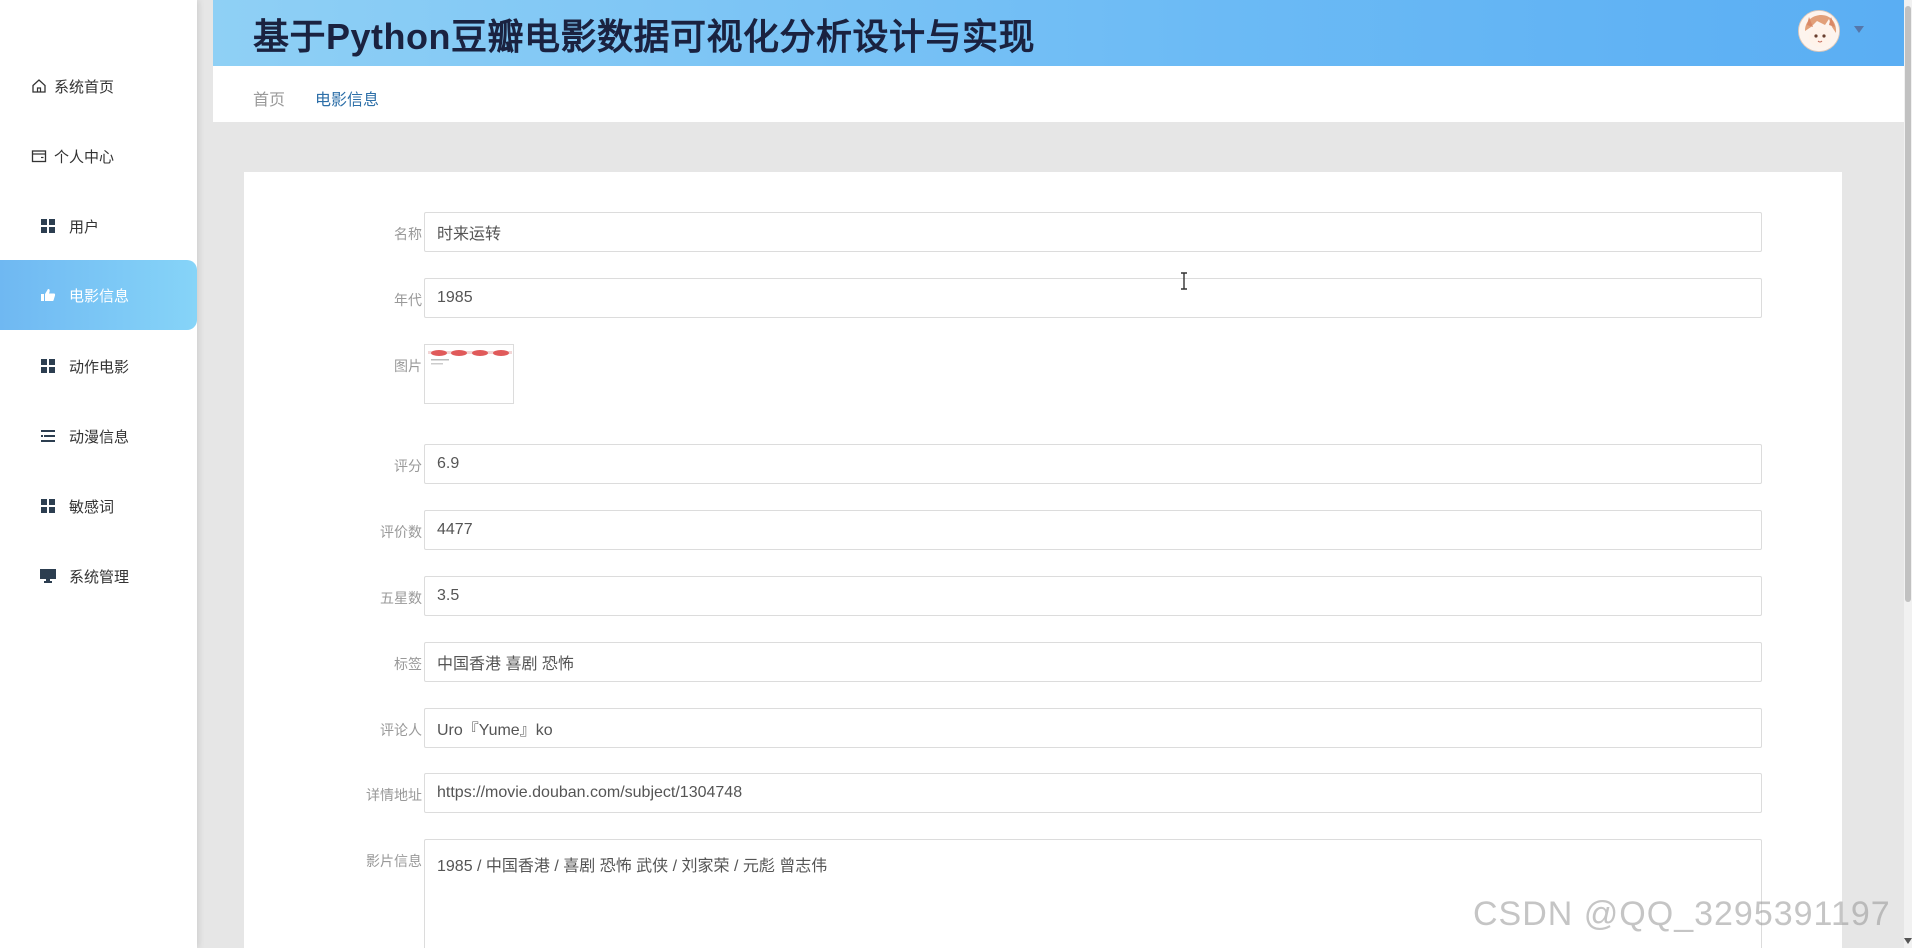 Image resolution: width=1912 pixels, height=948 pixels. Describe the element at coordinates (84, 86) in the screenshot. I see `sidebar-item-label: 系统首页` at that location.